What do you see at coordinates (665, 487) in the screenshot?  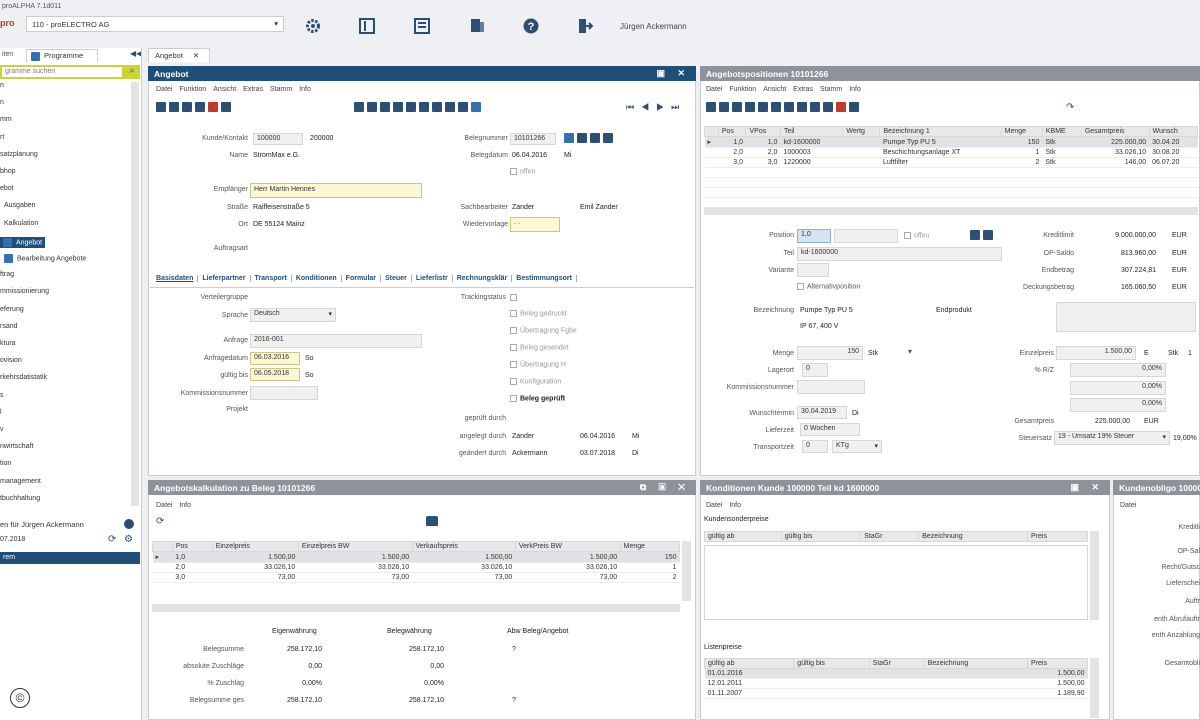 I see `kalkulation-controls: ⧉ ▣ ✕` at bounding box center [665, 487].